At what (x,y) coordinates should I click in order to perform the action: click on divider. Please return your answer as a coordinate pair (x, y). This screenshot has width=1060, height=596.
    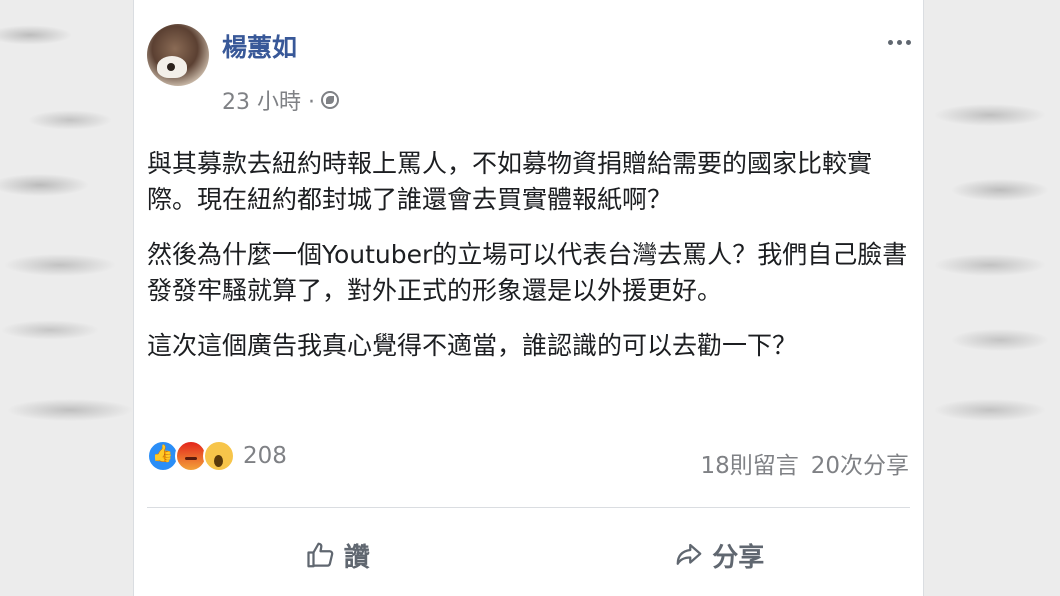
    Looking at the image, I should click on (528, 507).